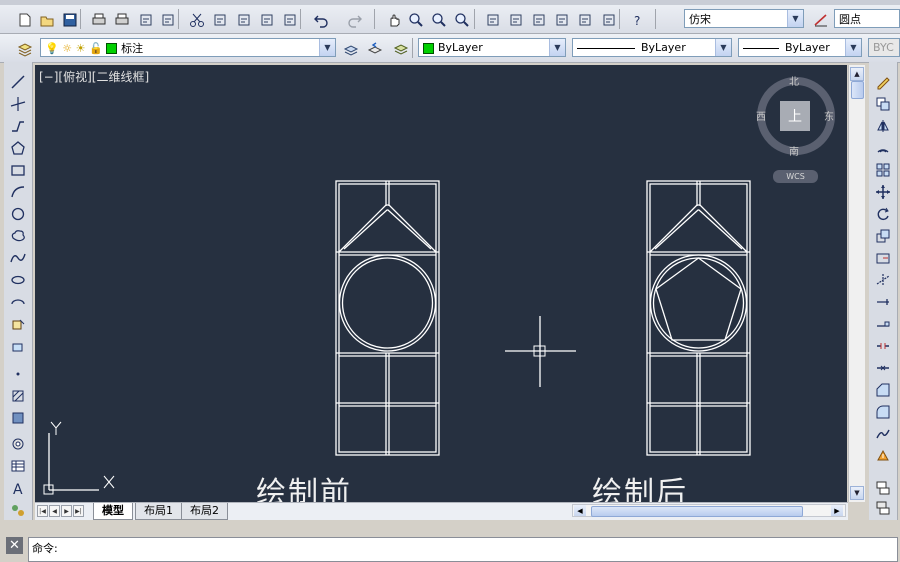 The width and height of the screenshot is (900, 562). Describe the element at coordinates (18, 280) in the screenshot. I see `ellipse-icon` at that location.